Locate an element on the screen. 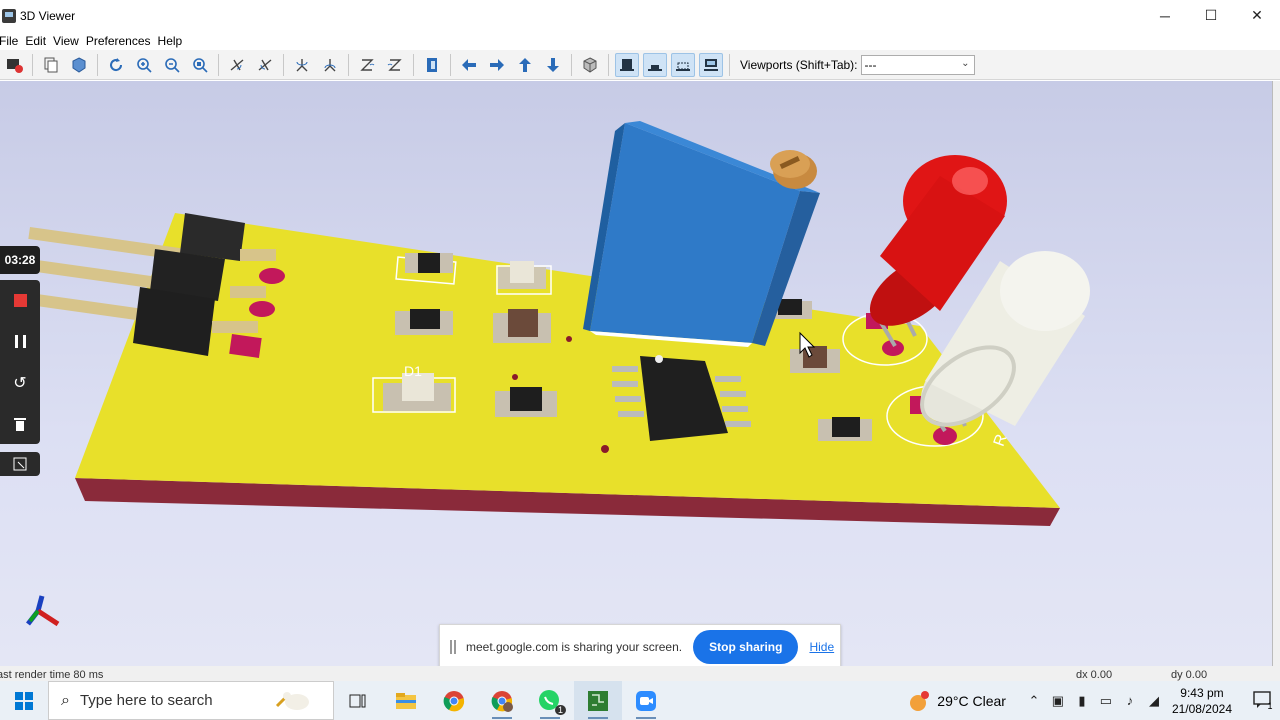  move-left-button is located at coordinates (469, 65).